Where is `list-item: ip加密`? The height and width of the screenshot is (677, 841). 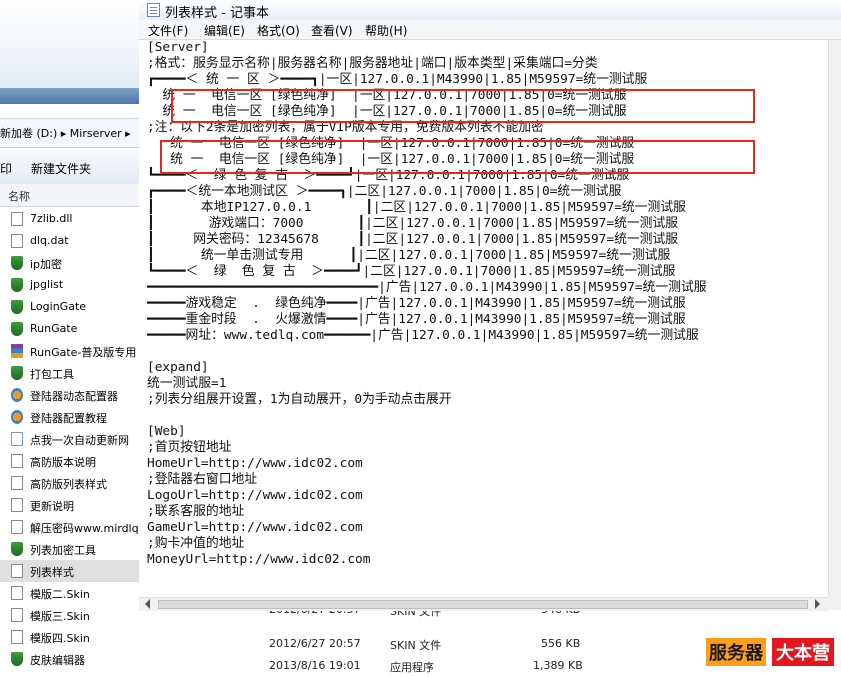
list-item: ip加密 is located at coordinates (72, 263).